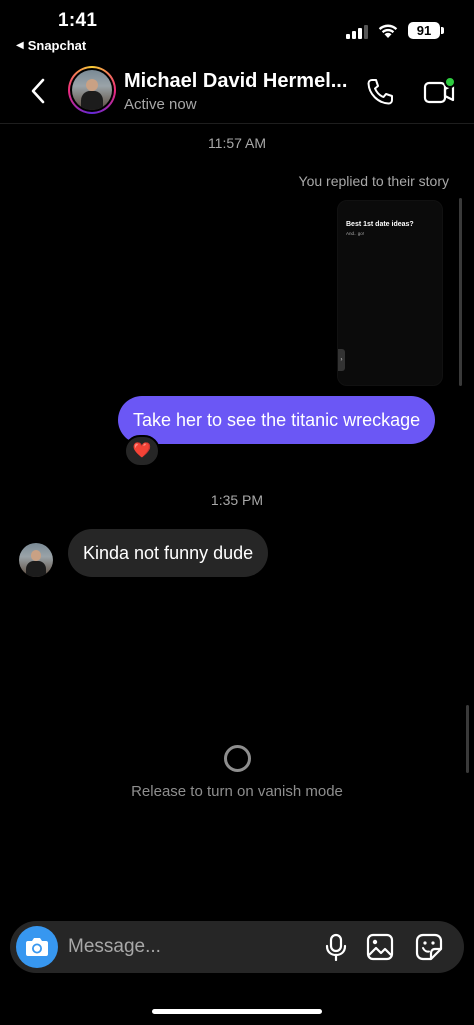  I want to click on status-bar: 1:41 ◀ Snapchat 91, so click(237, 29).